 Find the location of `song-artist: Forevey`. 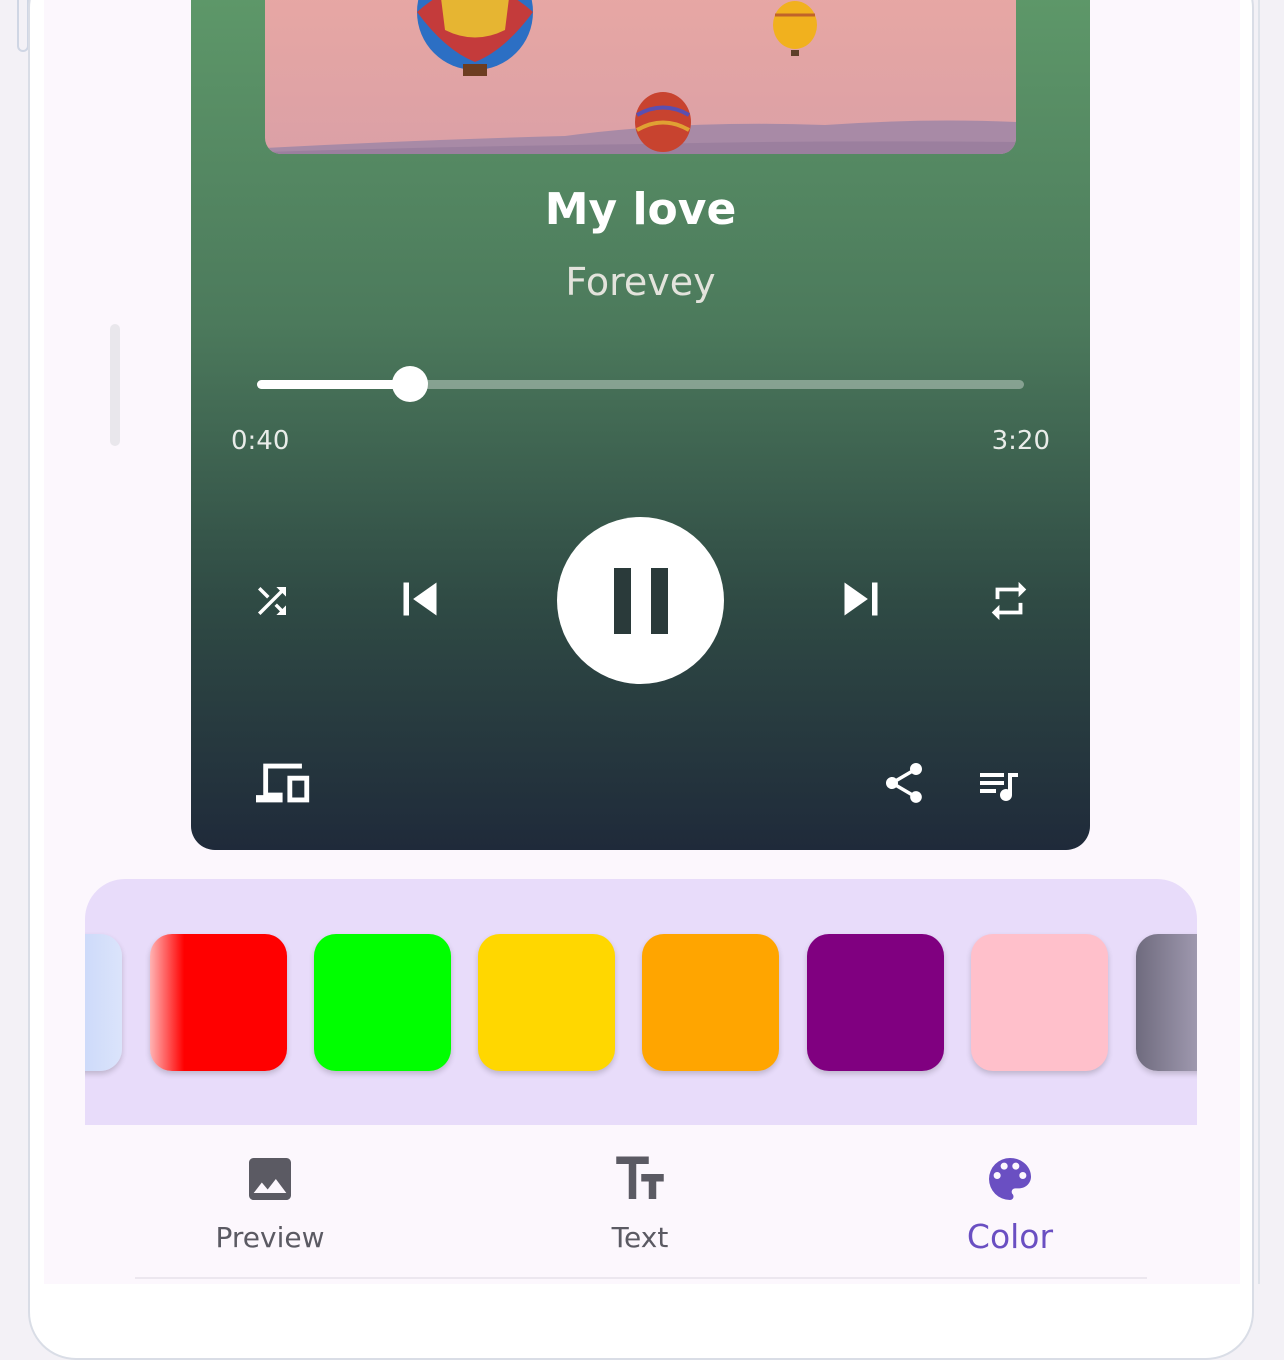

song-artist: Forevey is located at coordinates (640, 282).